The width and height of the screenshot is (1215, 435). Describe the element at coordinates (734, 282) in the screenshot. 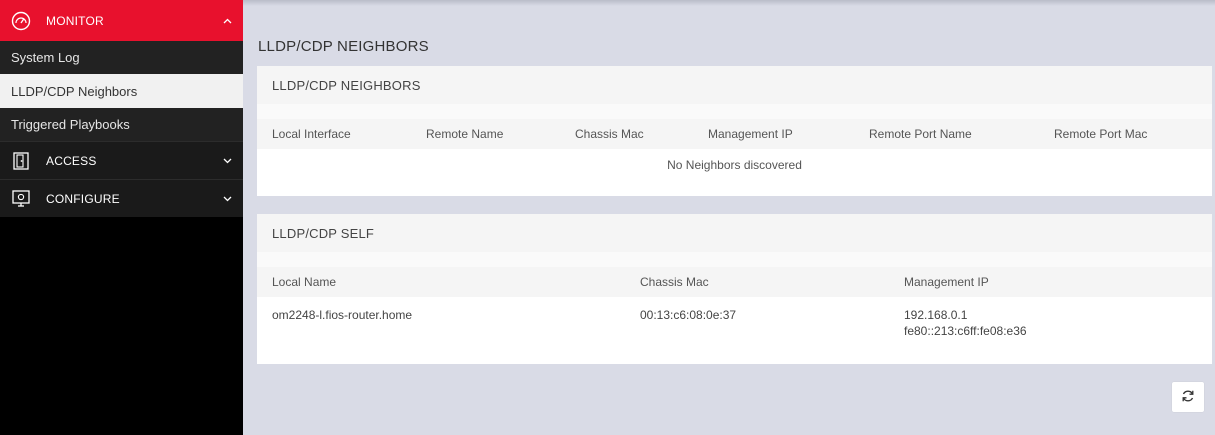

I see `self-table-header: Local Name Chassis Mac Management IP` at that location.